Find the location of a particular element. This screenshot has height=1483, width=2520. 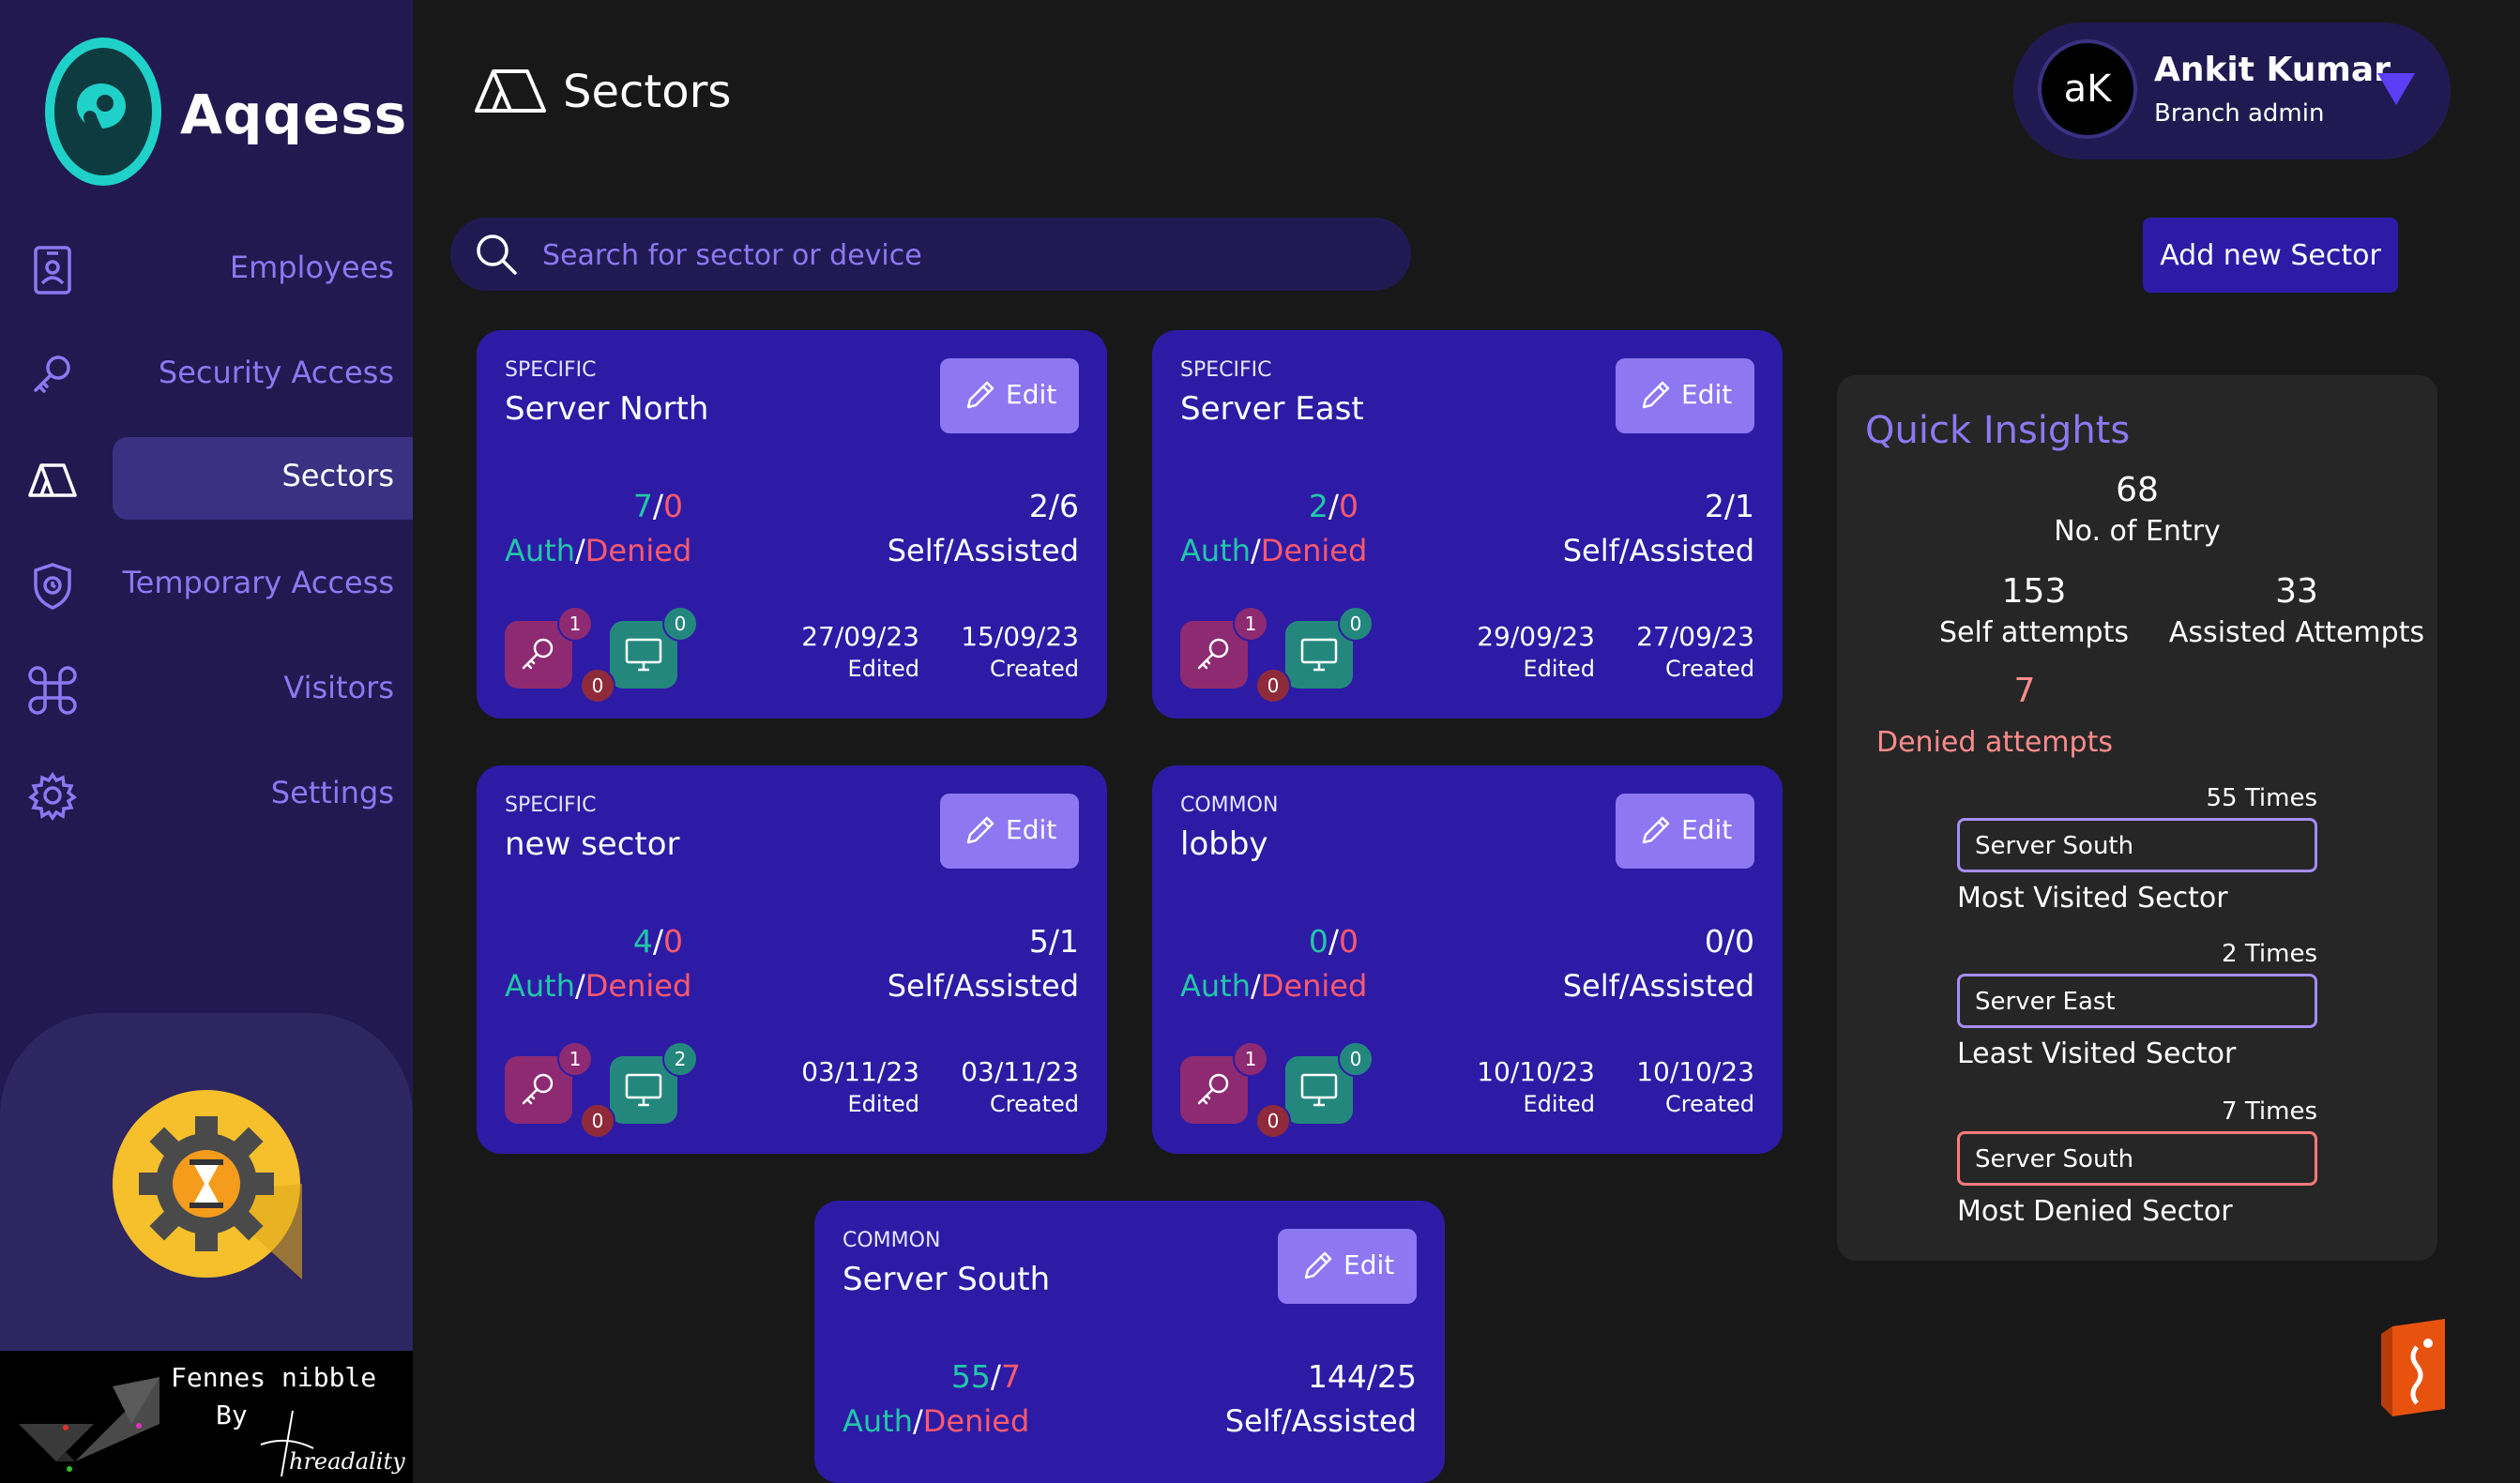

auth-denied-count: 0/0 is located at coordinates (1333, 941).